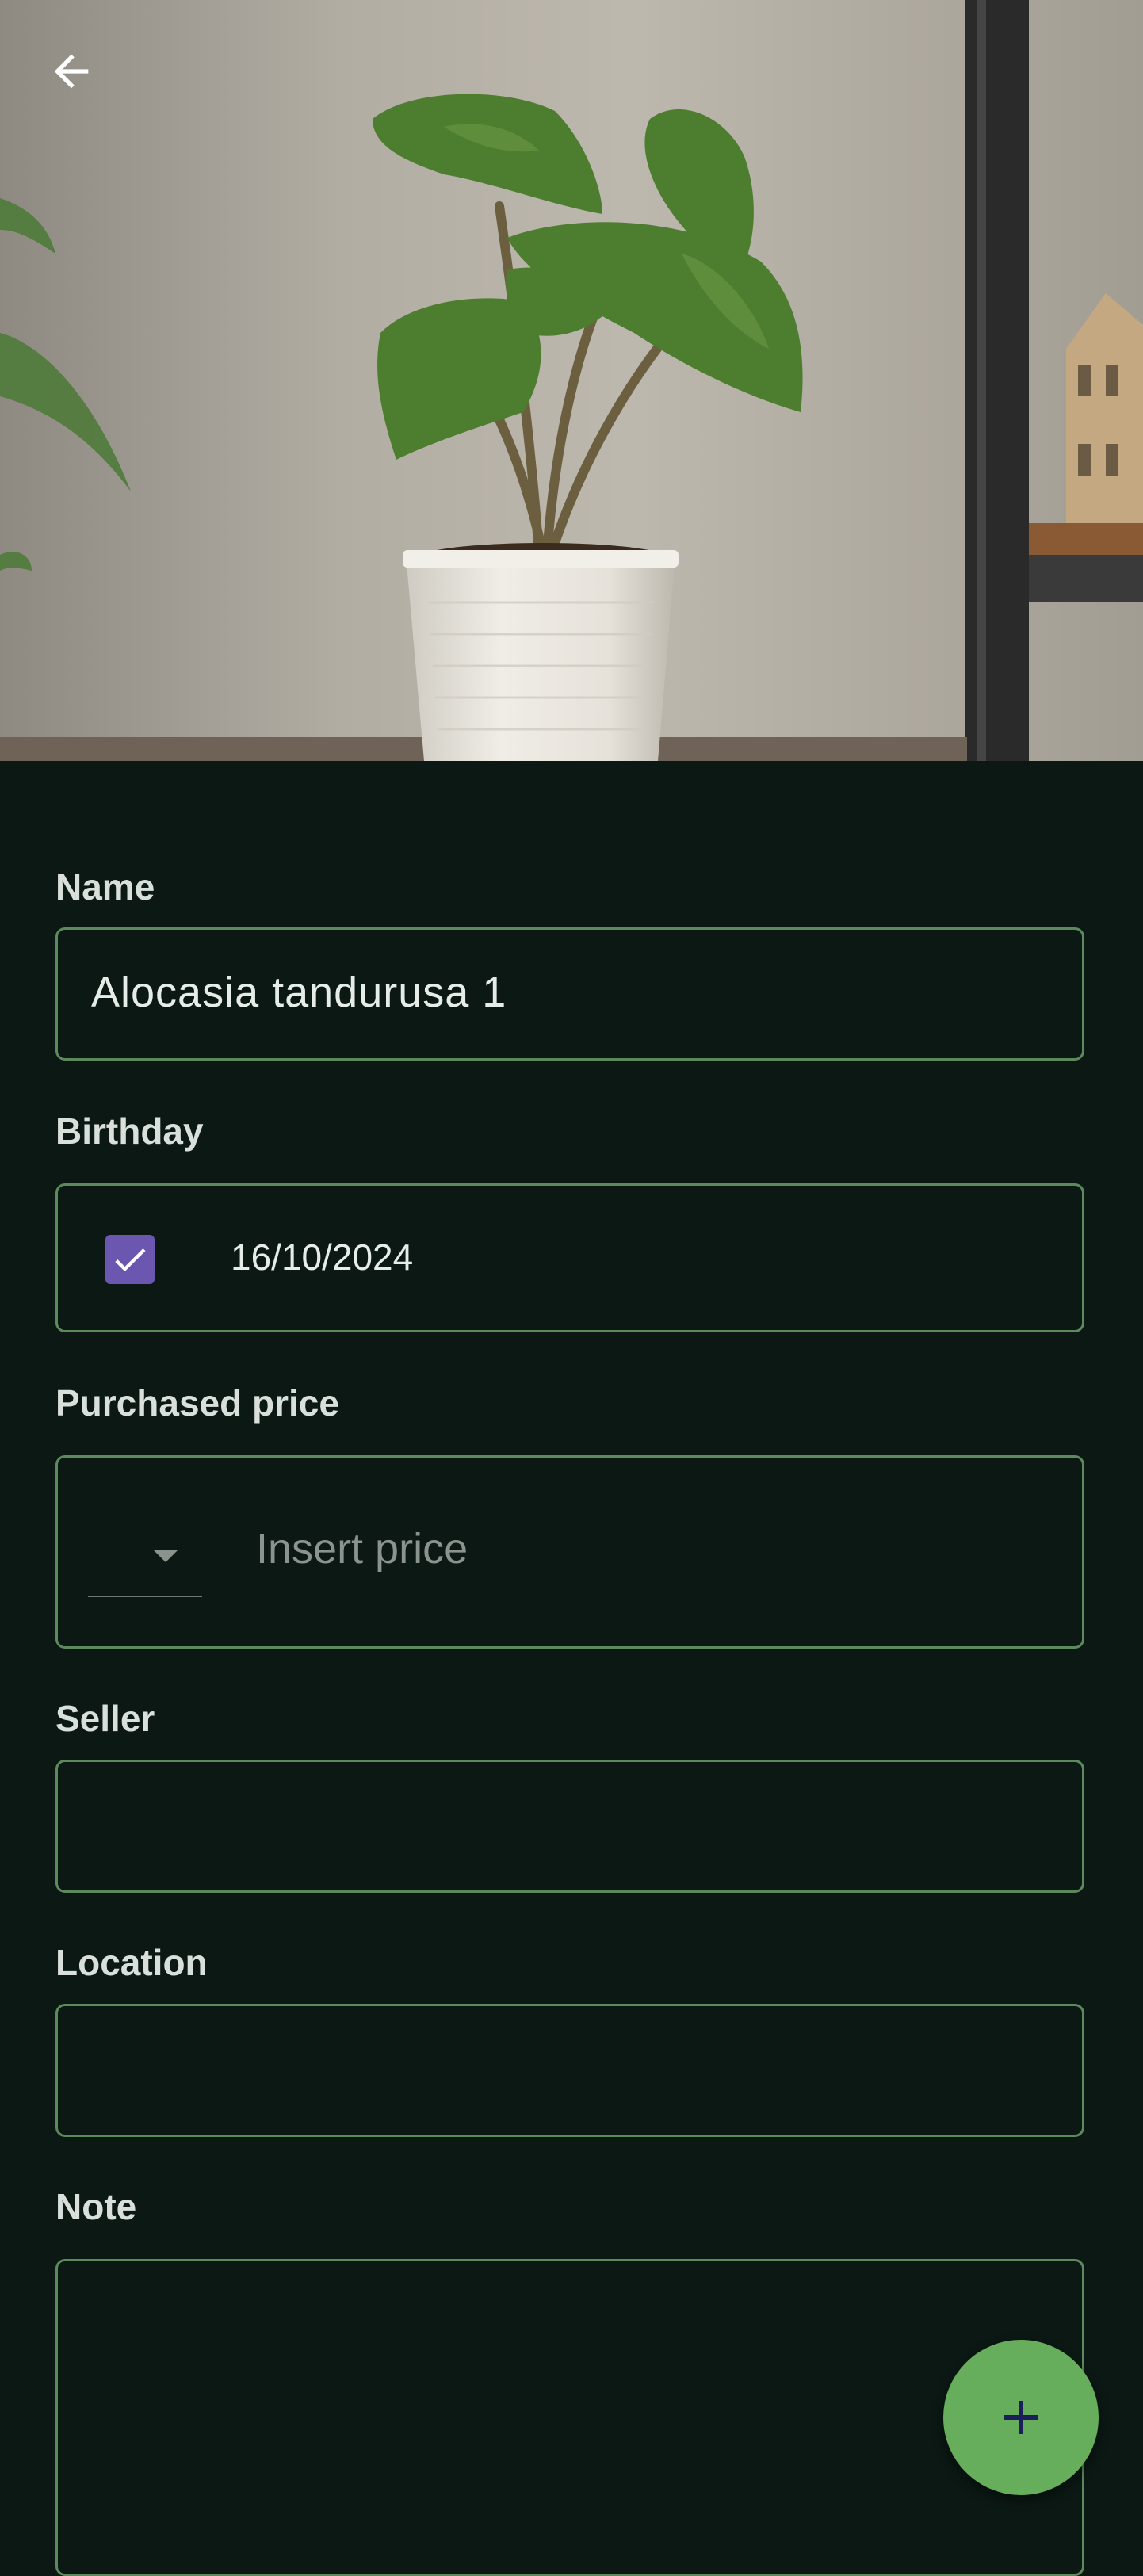 The height and width of the screenshot is (2576, 1143). I want to click on plus-icon, so click(1021, 2417).